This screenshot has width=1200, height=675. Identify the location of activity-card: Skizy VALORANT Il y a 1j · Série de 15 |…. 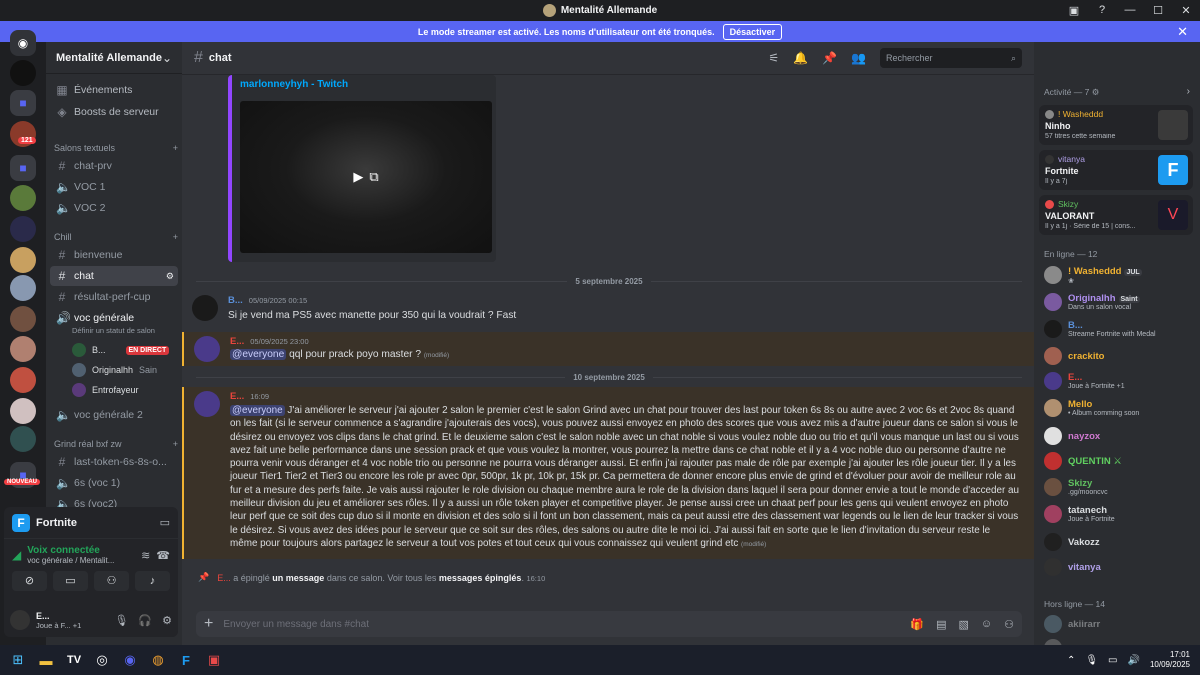
(1116, 215).